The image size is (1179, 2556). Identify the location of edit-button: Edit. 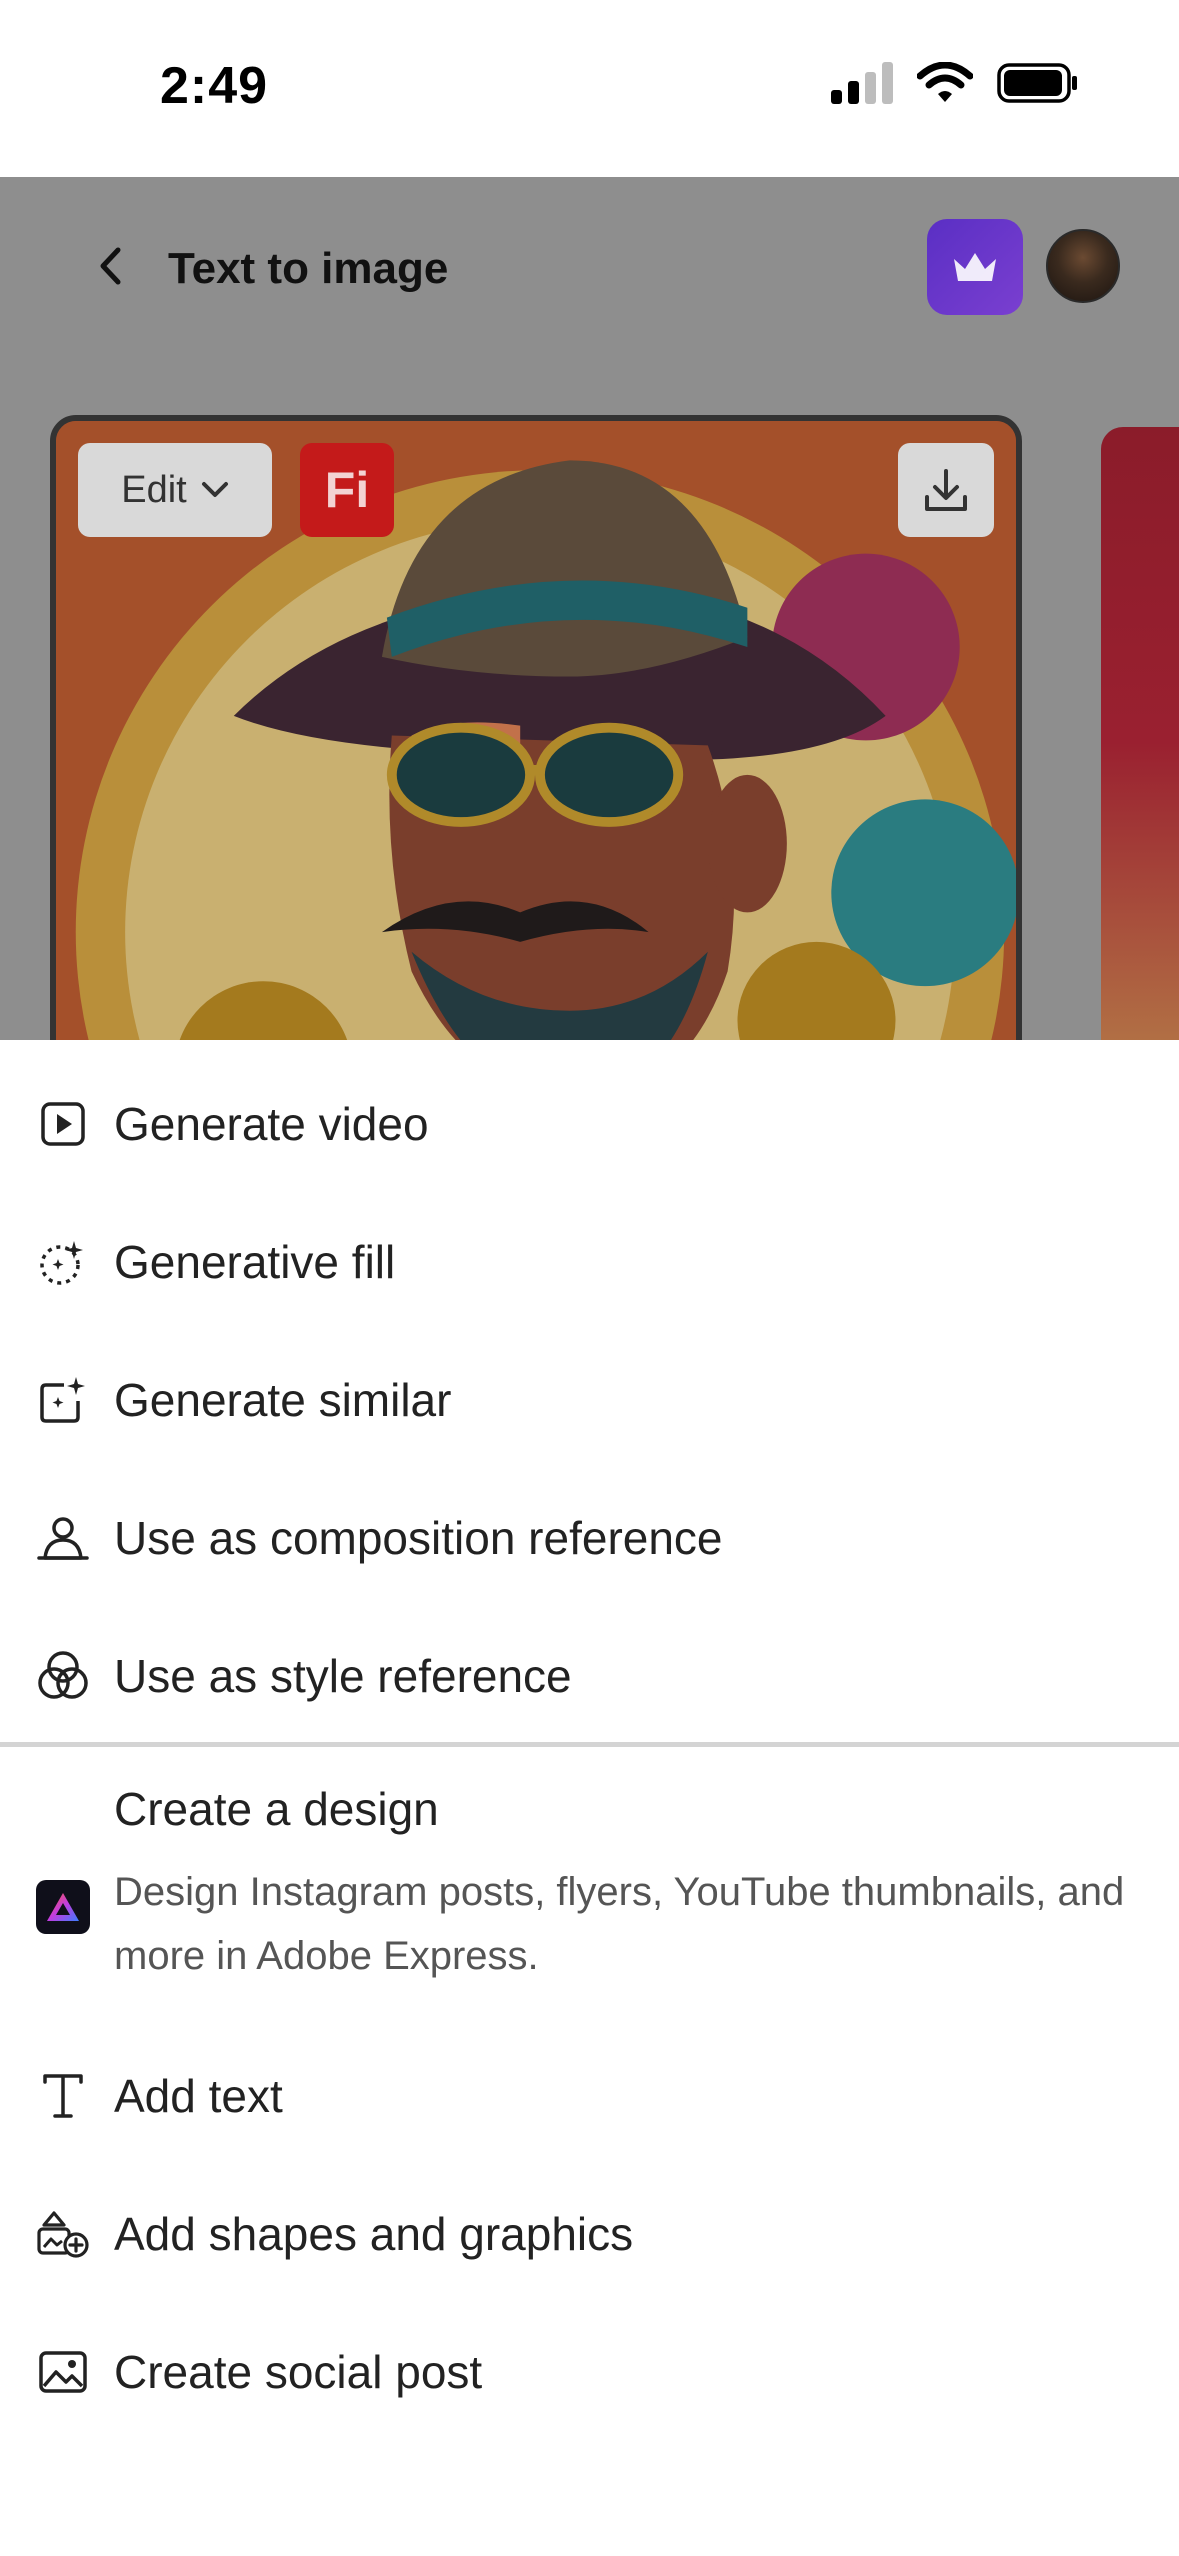
(175, 490).